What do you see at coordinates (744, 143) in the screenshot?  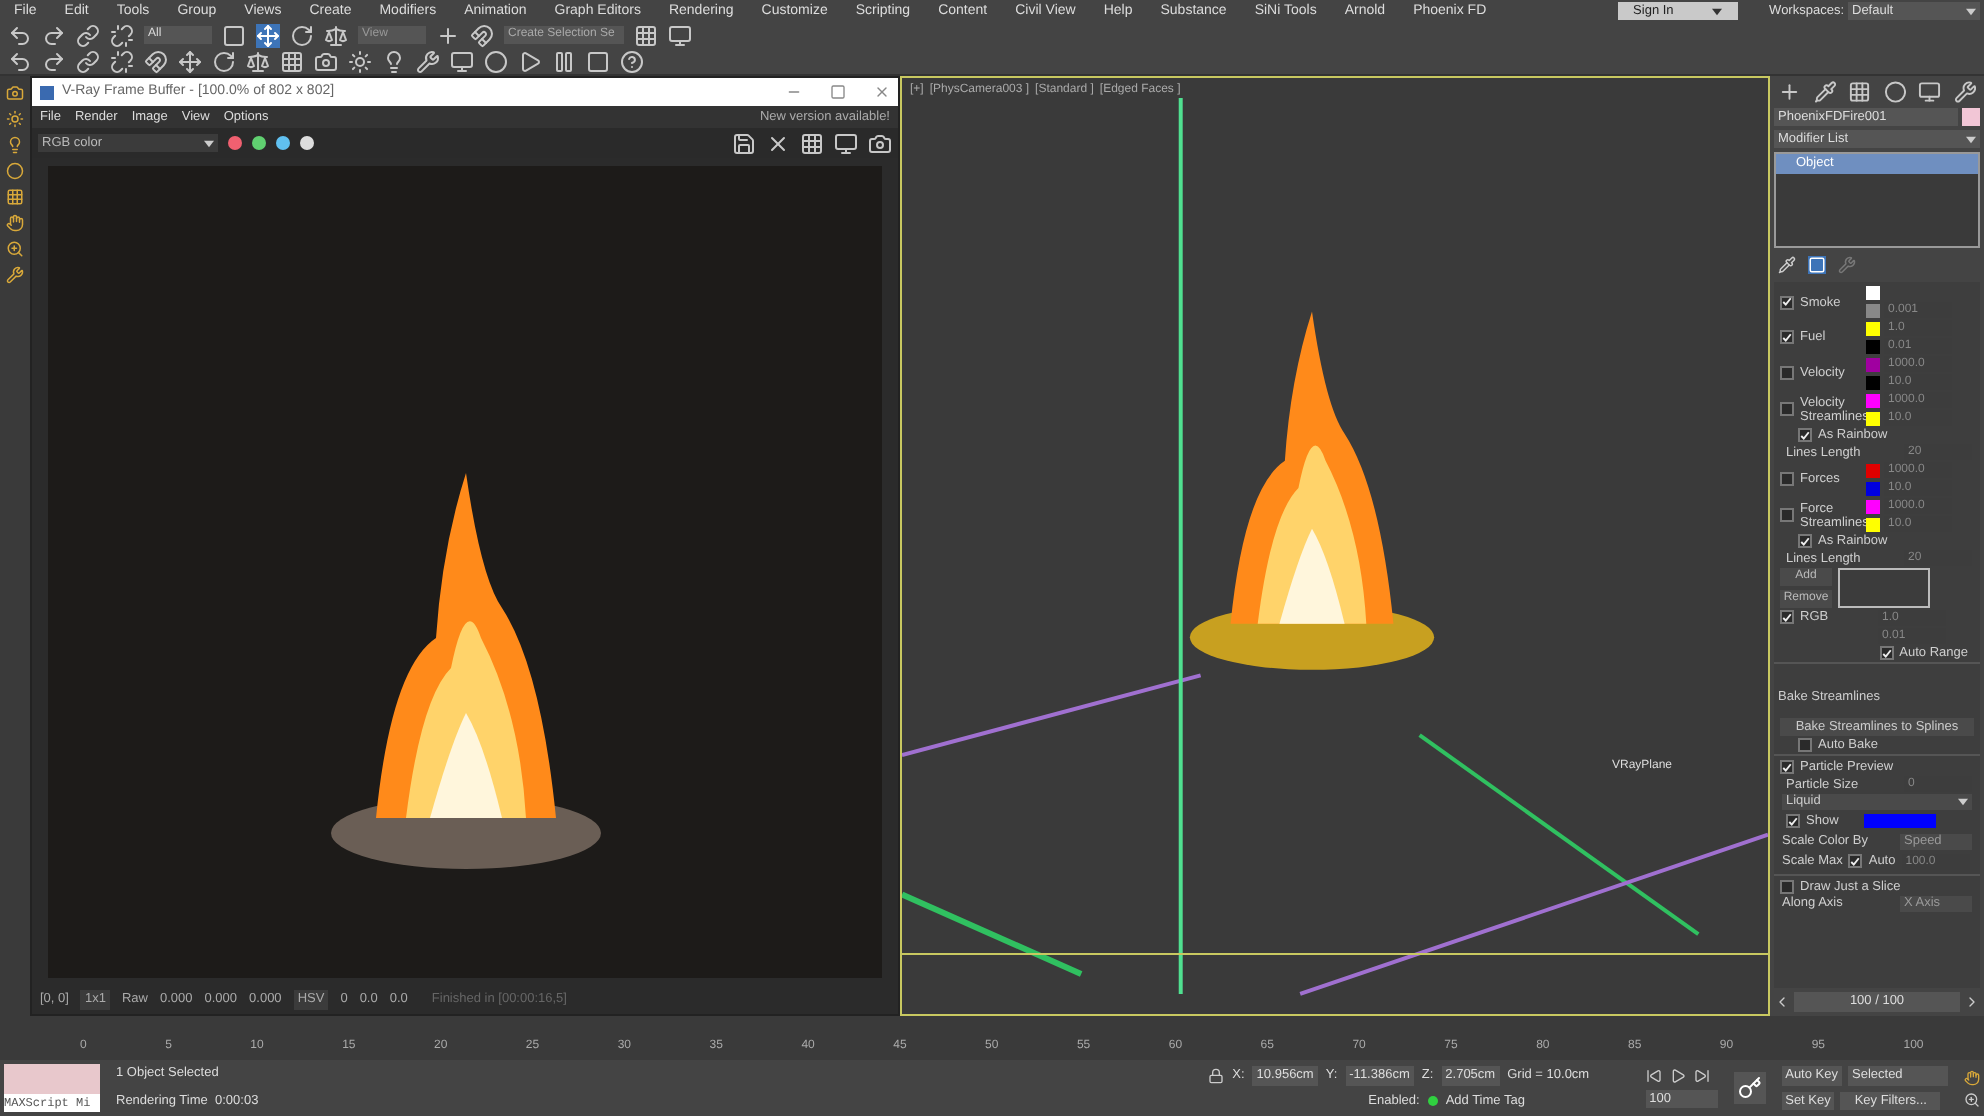 I see `save-icon` at bounding box center [744, 143].